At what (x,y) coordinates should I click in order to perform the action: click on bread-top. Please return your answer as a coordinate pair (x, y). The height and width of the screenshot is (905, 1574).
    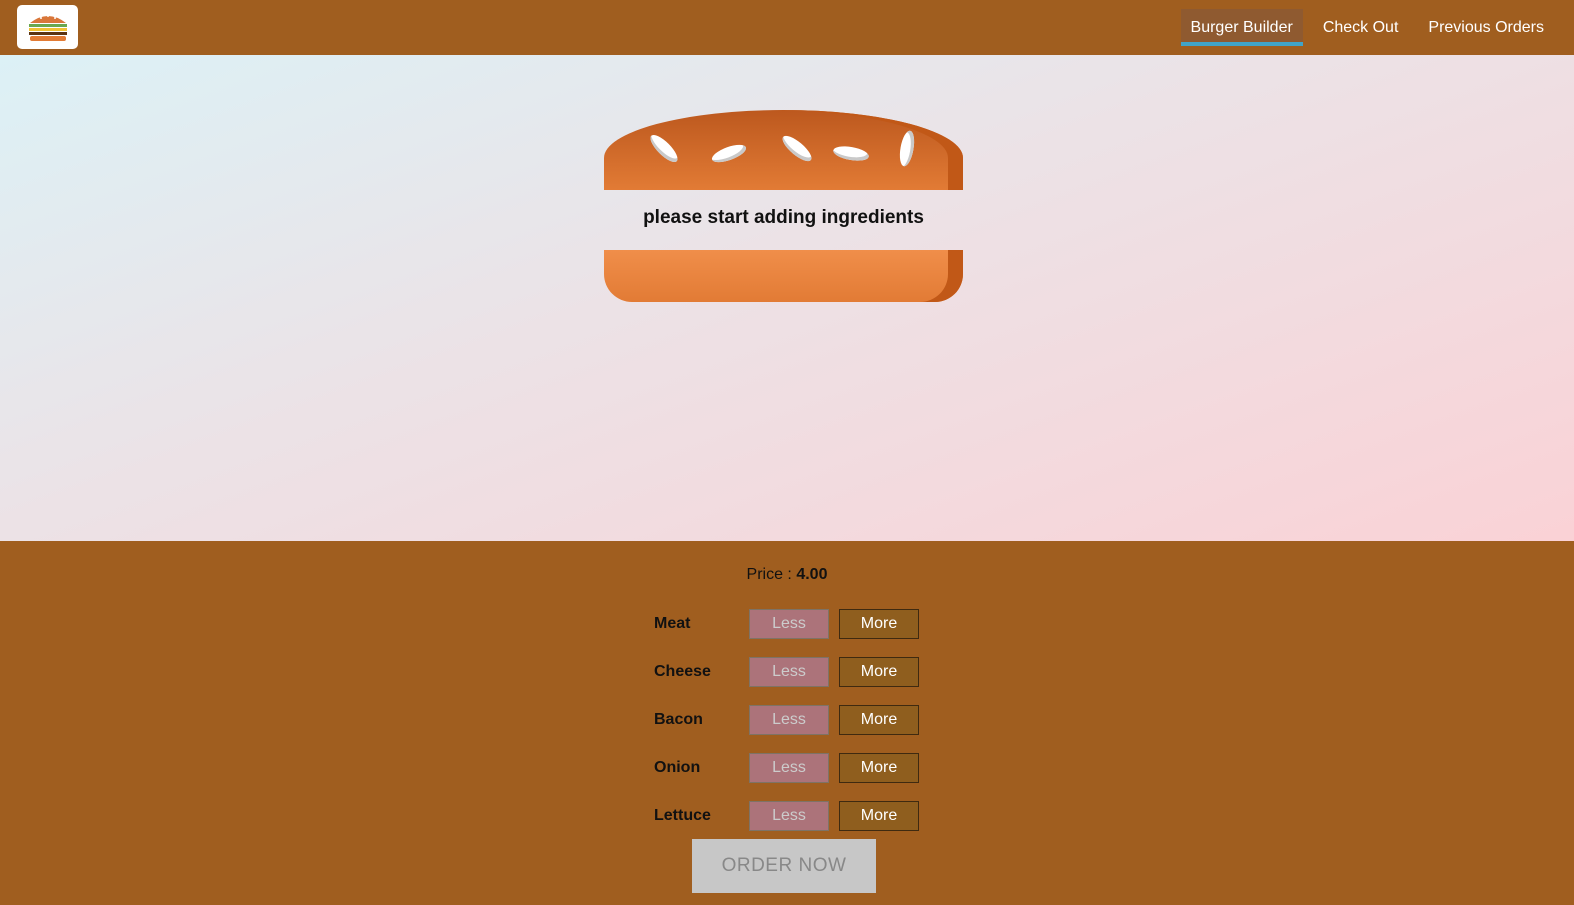
    Looking at the image, I should click on (783, 150).